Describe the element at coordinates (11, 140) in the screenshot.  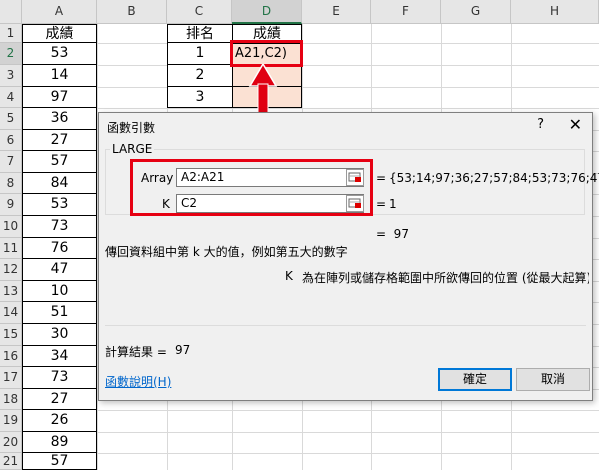
I see `row-header-6: 6` at that location.